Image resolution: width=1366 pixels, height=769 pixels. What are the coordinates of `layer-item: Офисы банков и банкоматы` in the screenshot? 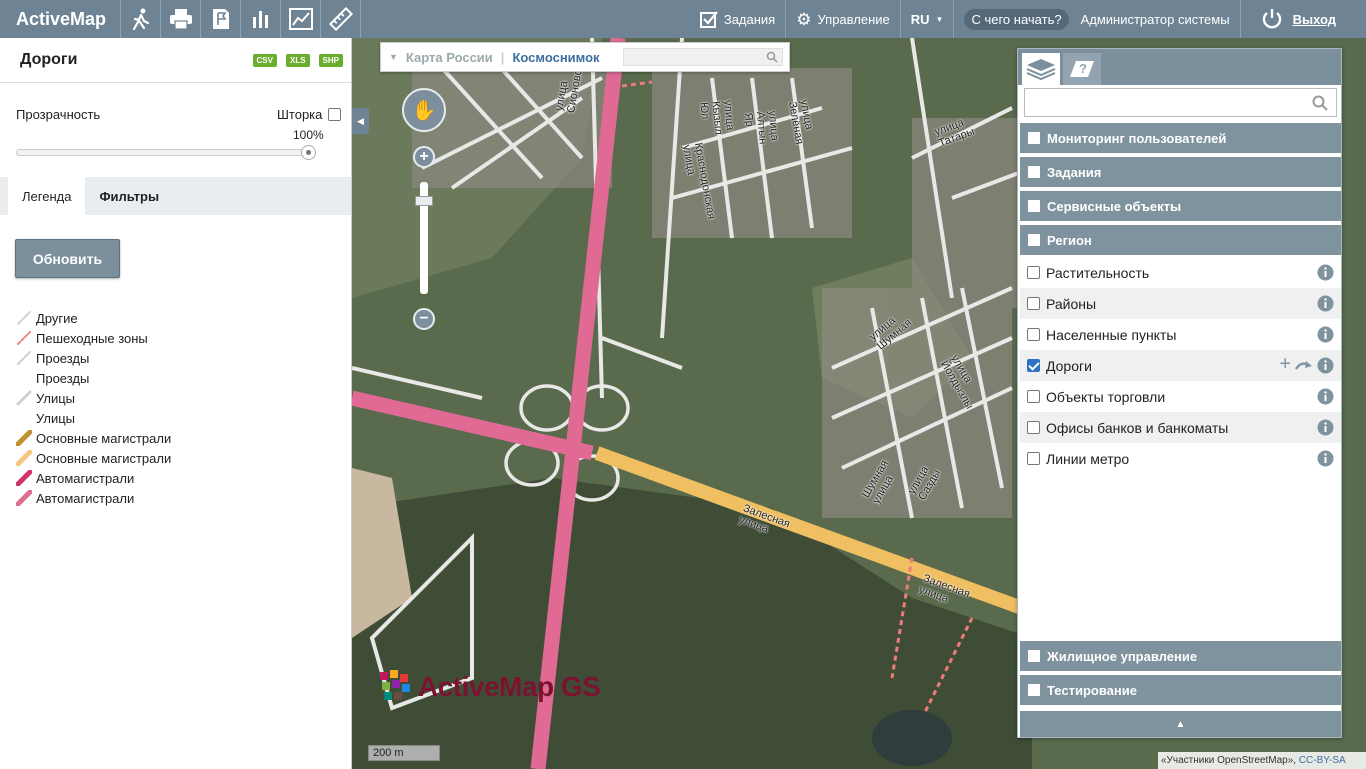 It's located at (1180, 427).